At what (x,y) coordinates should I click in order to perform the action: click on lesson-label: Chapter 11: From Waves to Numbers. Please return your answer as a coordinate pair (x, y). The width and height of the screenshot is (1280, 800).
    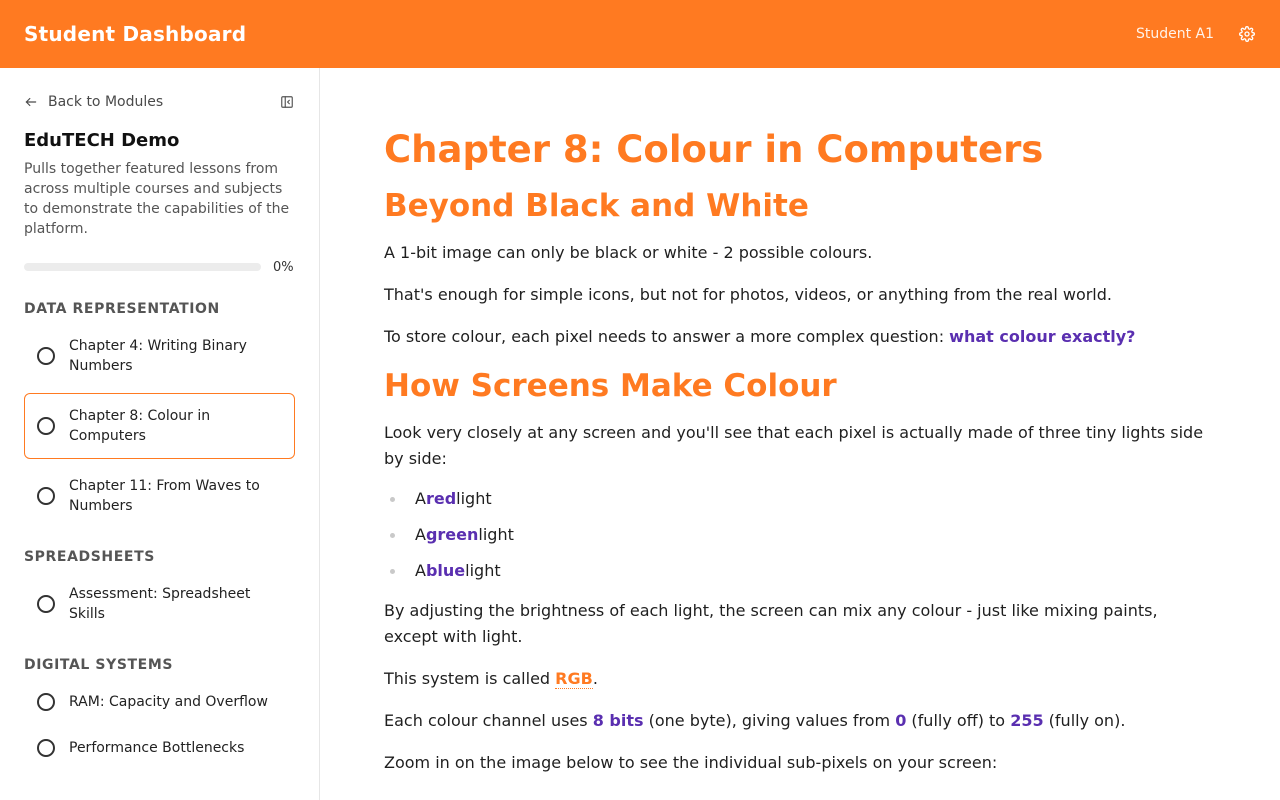
    Looking at the image, I should click on (164, 496).